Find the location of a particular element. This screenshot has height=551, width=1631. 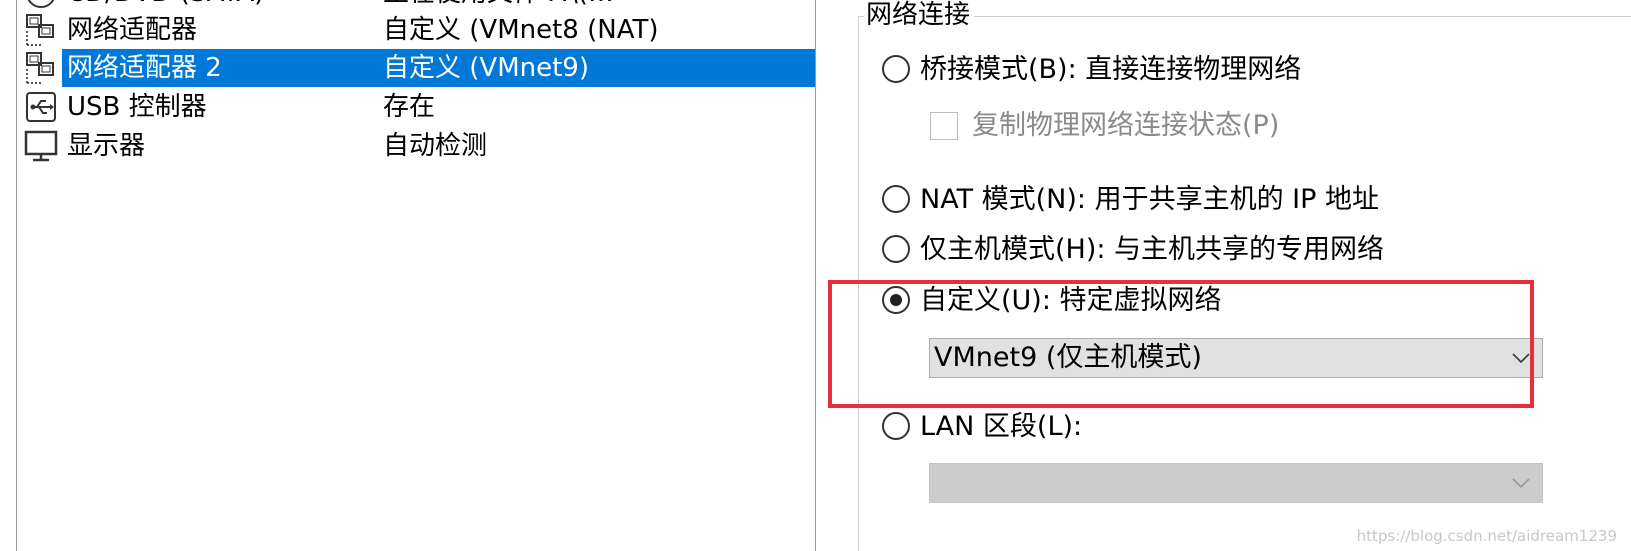

list-item-usb-controller: USB 控制器 存在 is located at coordinates (416, 107).